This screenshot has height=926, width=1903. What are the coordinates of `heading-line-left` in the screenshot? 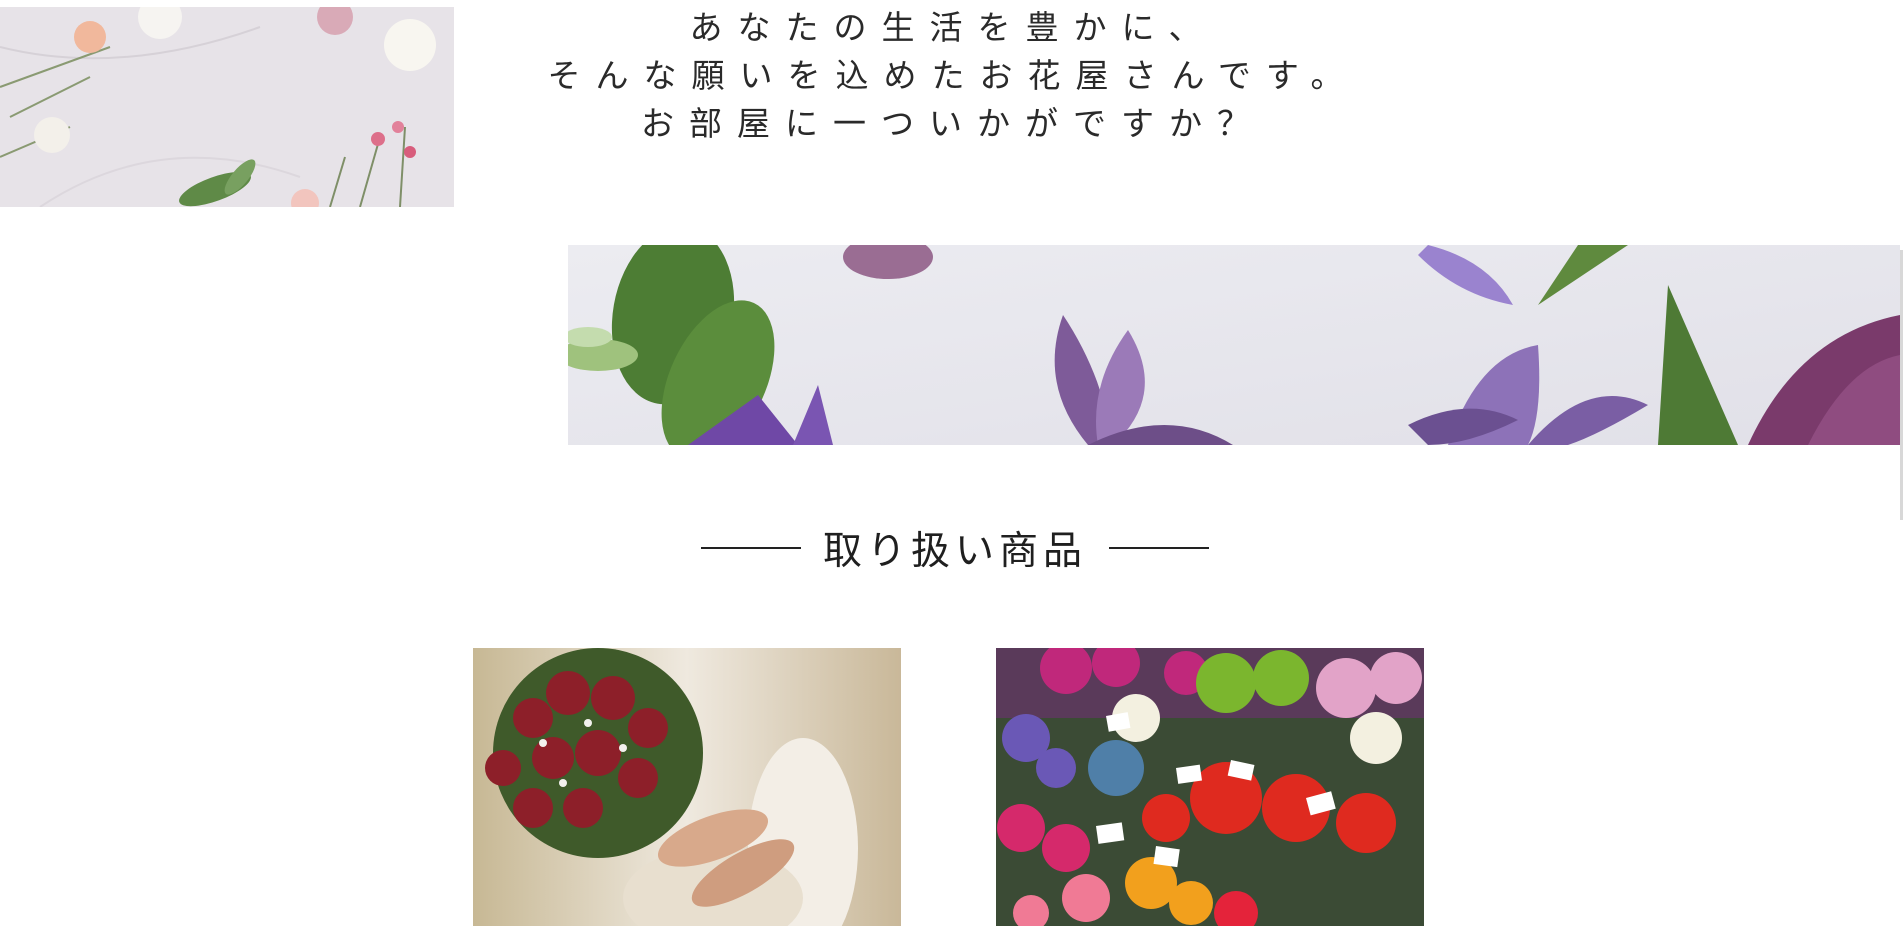 It's located at (750, 548).